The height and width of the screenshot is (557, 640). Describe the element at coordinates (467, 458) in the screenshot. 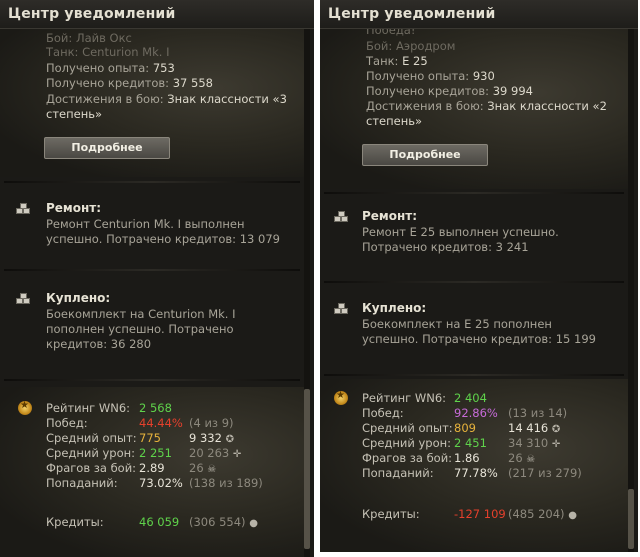

I see `frags-value: 1.86` at that location.